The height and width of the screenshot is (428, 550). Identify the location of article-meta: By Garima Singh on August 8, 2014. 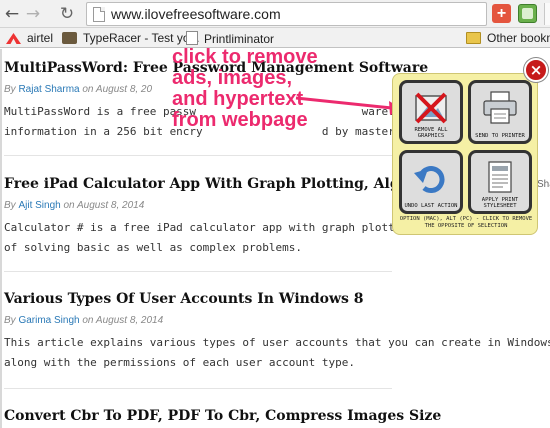
(84, 320).